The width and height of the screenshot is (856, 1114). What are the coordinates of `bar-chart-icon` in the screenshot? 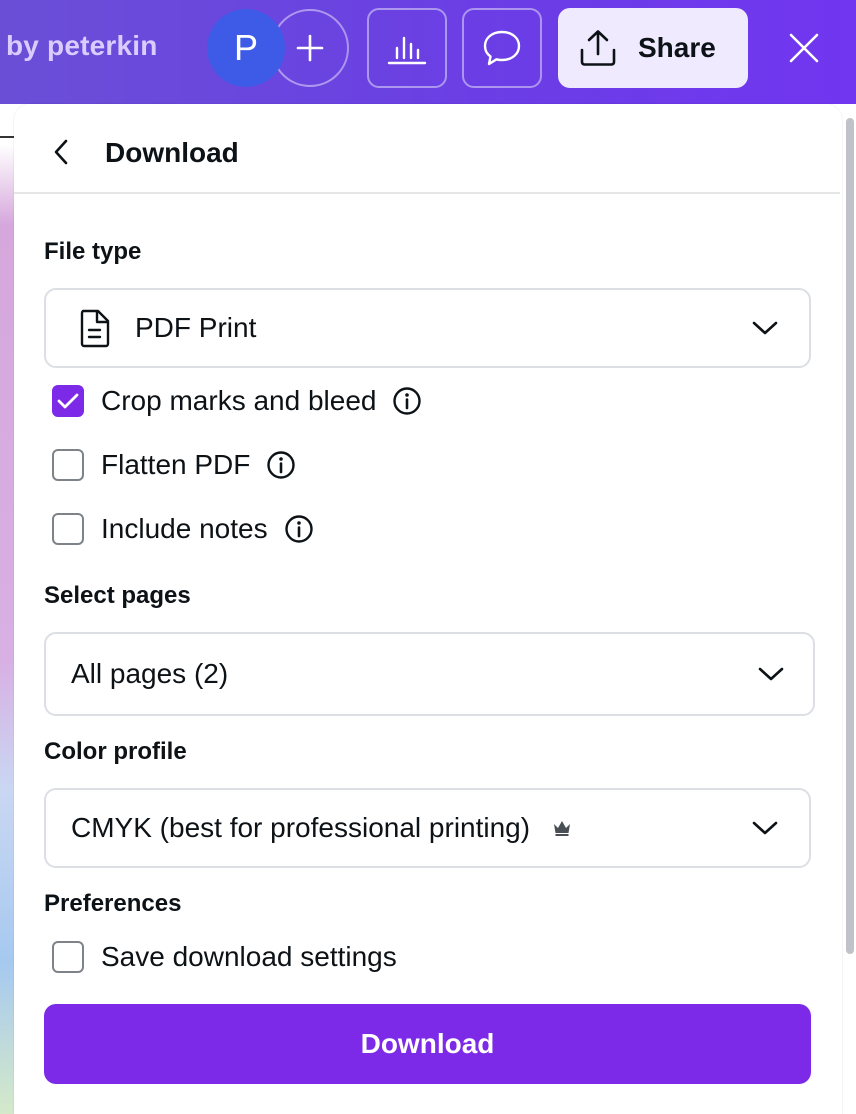 It's located at (407, 50).